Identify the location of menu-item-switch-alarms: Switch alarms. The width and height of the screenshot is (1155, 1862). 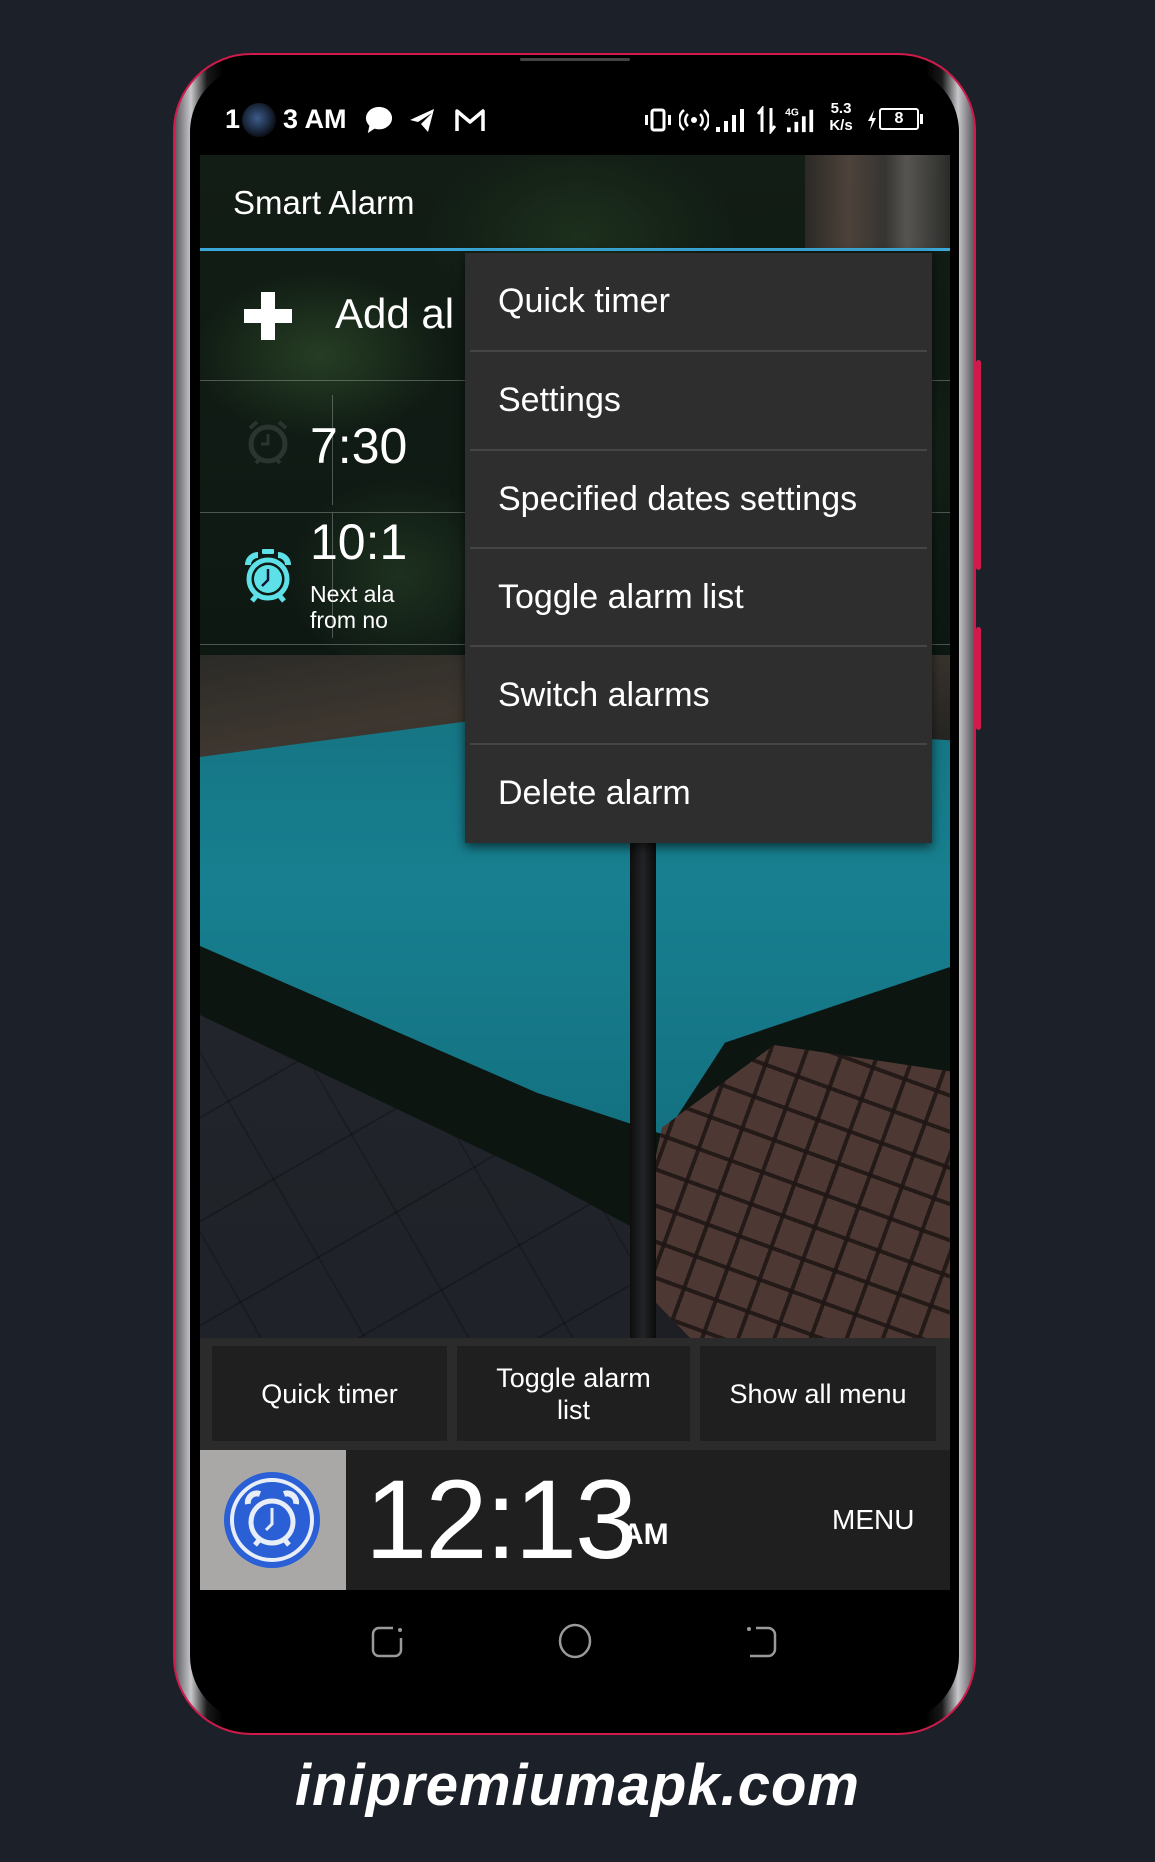
(698, 695).